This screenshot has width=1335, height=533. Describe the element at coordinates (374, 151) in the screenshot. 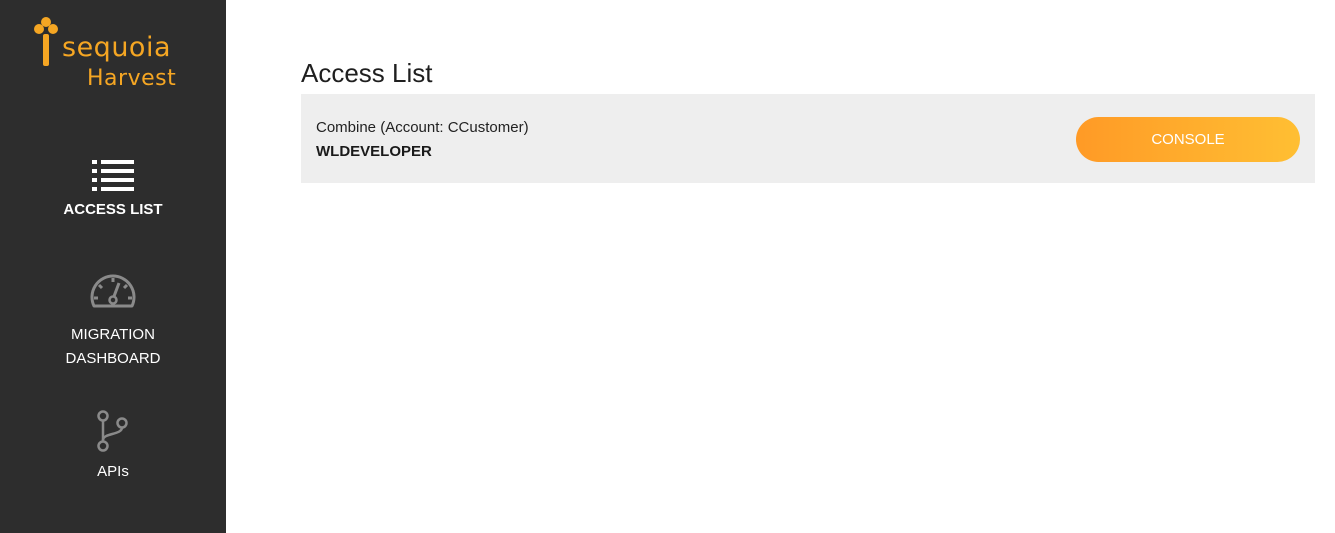

I see `row-title: WLDEVELOPER` at that location.